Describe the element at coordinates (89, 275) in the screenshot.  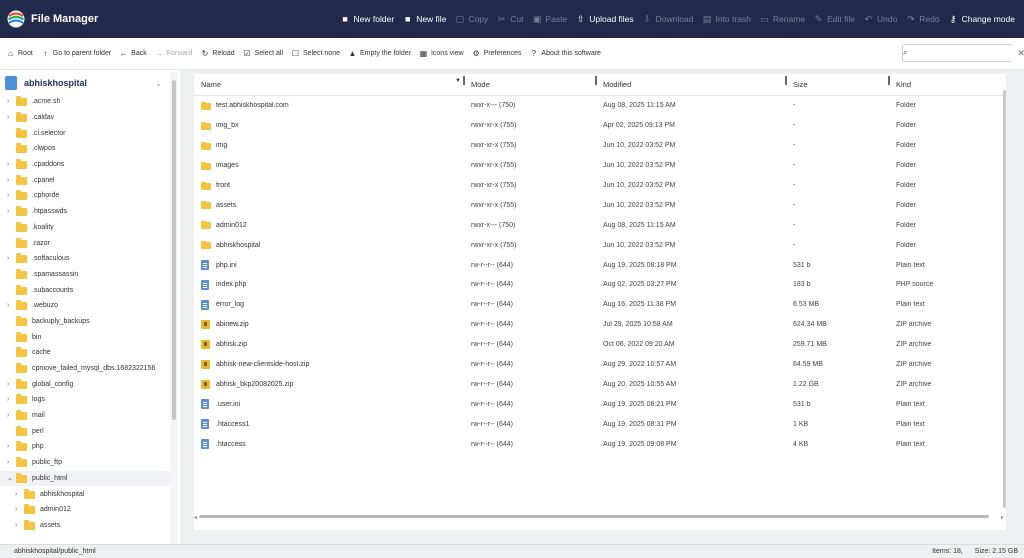
I see `sidebar-item: .spamassassin` at that location.